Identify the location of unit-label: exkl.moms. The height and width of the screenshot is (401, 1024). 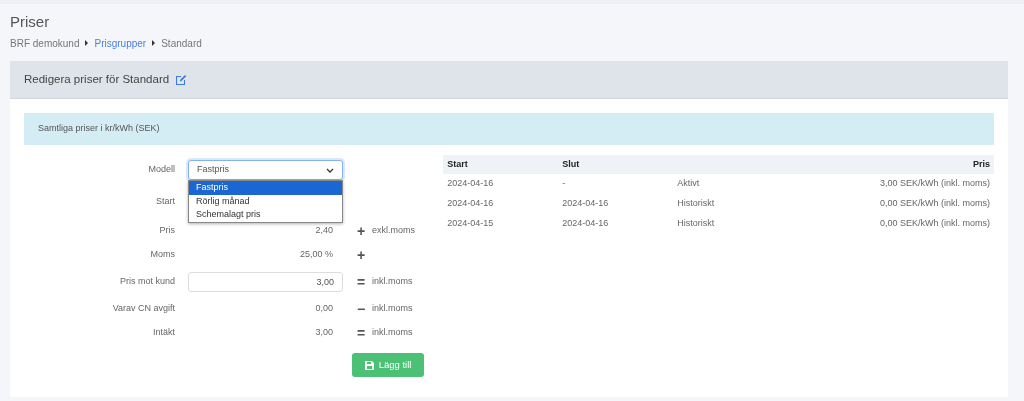
(393, 231).